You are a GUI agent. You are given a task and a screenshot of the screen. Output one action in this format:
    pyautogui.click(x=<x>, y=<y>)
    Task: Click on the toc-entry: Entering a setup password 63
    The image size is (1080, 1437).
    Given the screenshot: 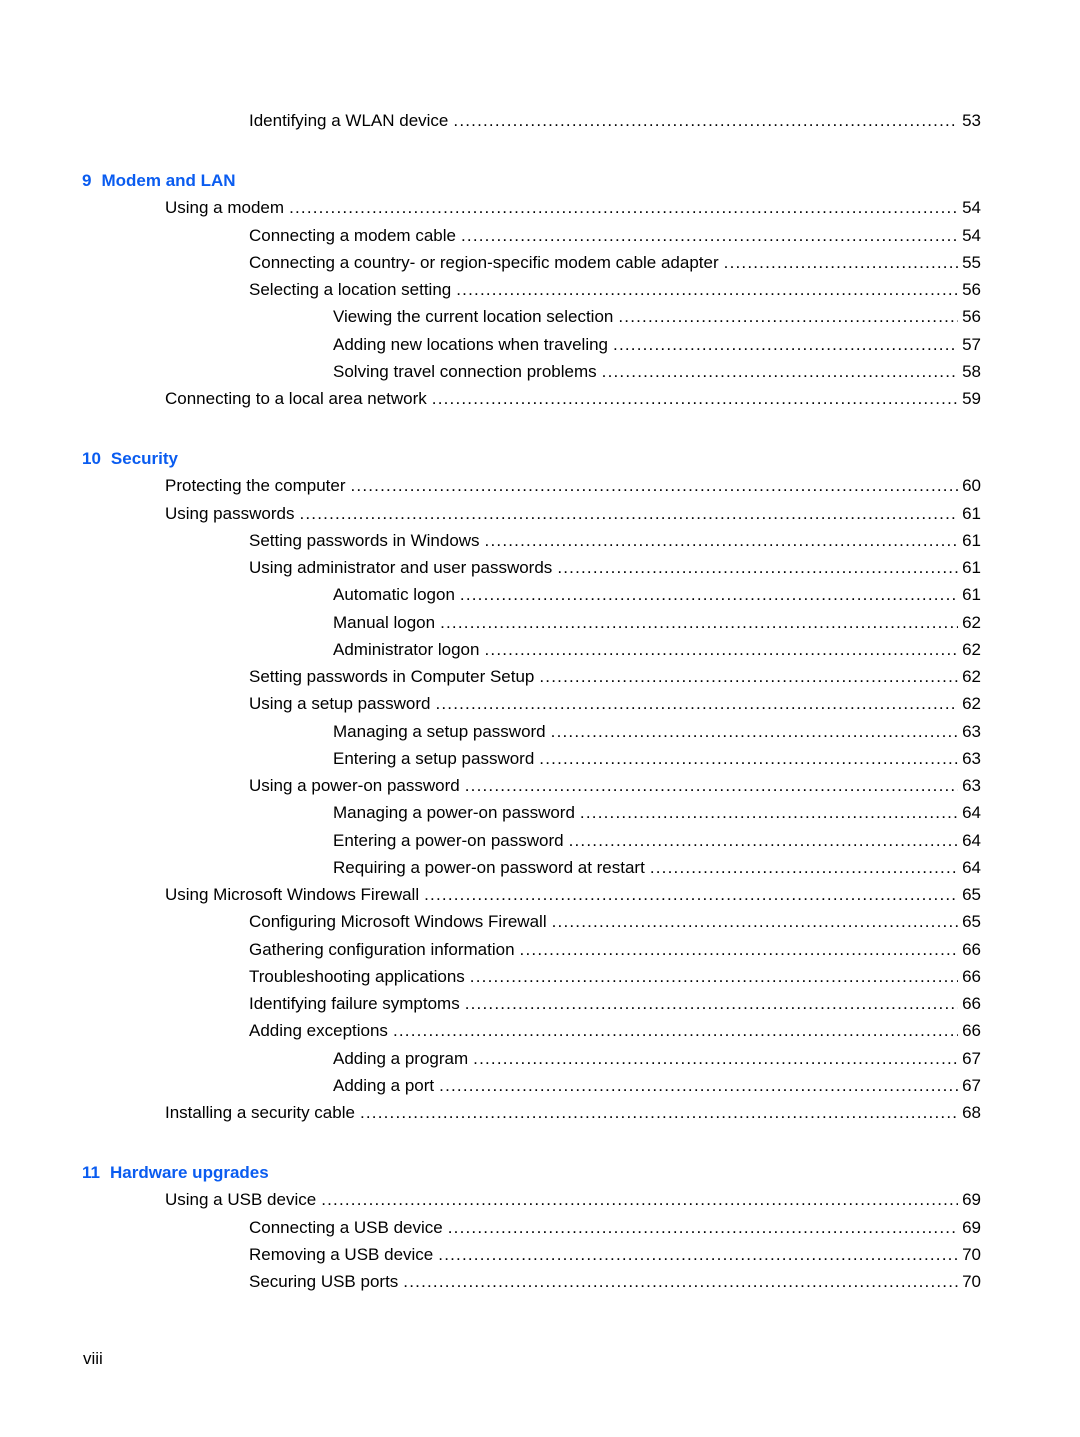 What is the action you would take?
    pyautogui.click(x=657, y=758)
    